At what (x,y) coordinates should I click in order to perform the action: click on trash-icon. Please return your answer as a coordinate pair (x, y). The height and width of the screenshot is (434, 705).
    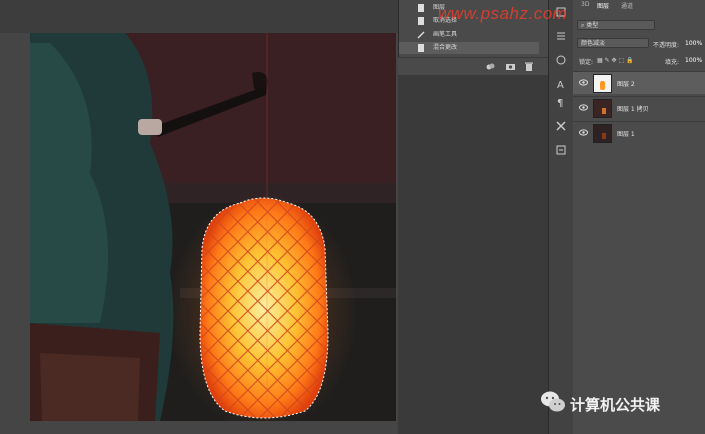
    Looking at the image, I should click on (529, 66).